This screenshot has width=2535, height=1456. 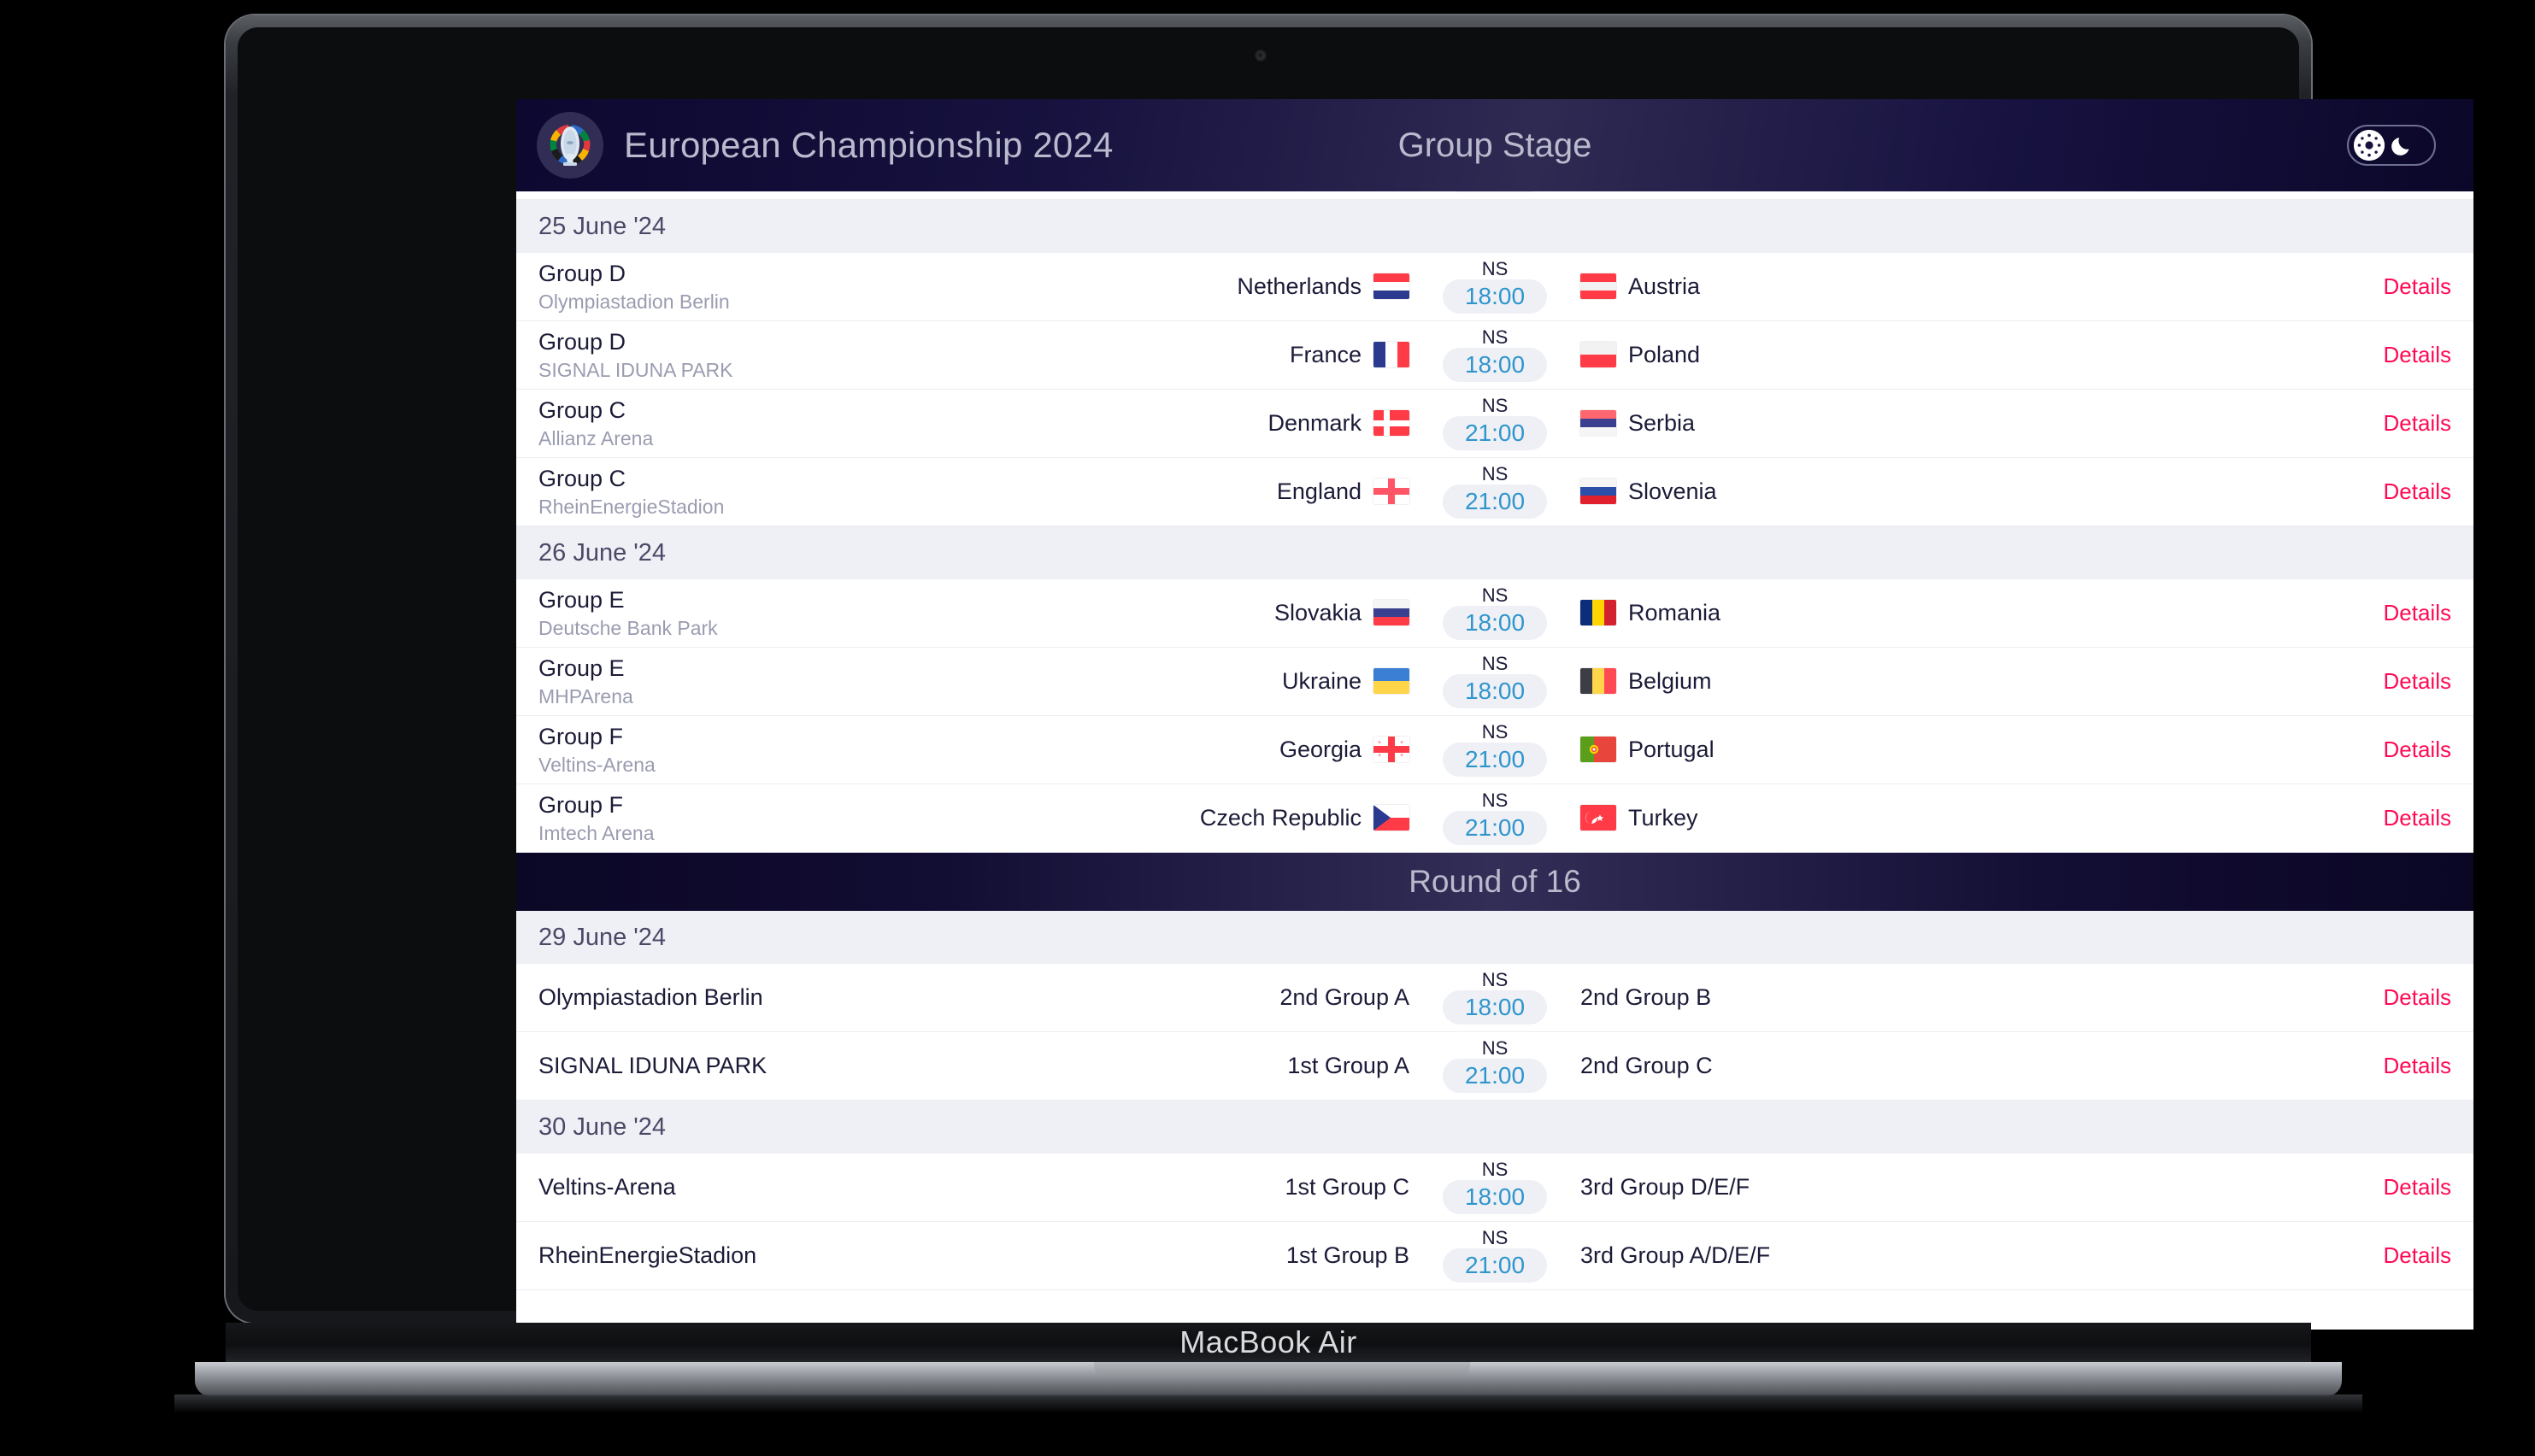 I want to click on date-header: 26 June '24, so click(x=1494, y=552).